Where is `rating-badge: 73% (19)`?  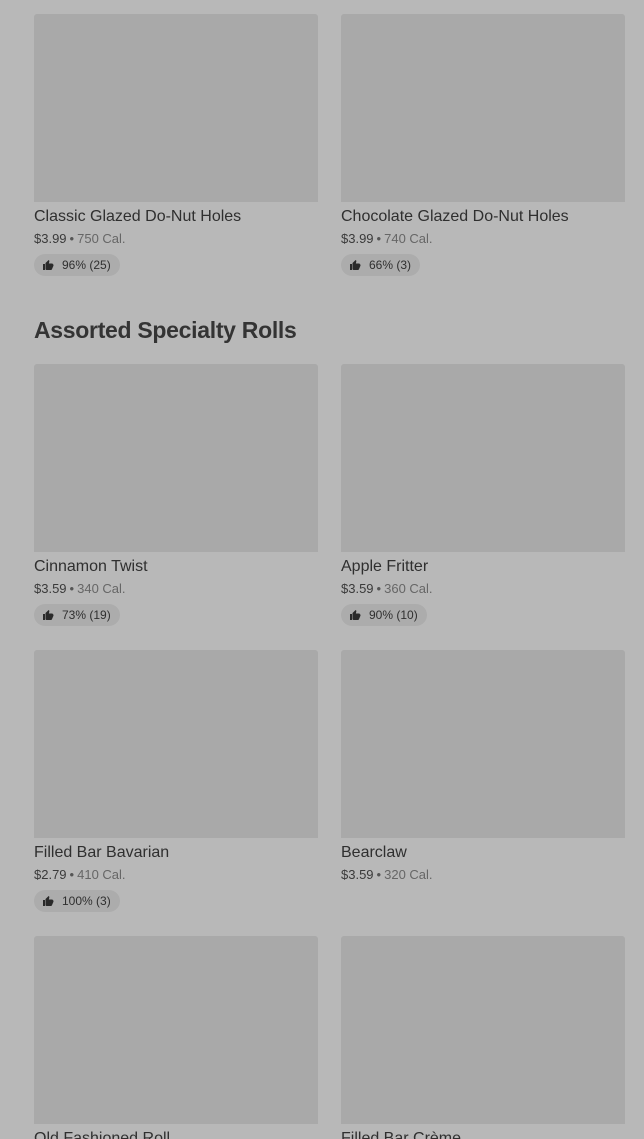 rating-badge: 73% (19) is located at coordinates (77, 615).